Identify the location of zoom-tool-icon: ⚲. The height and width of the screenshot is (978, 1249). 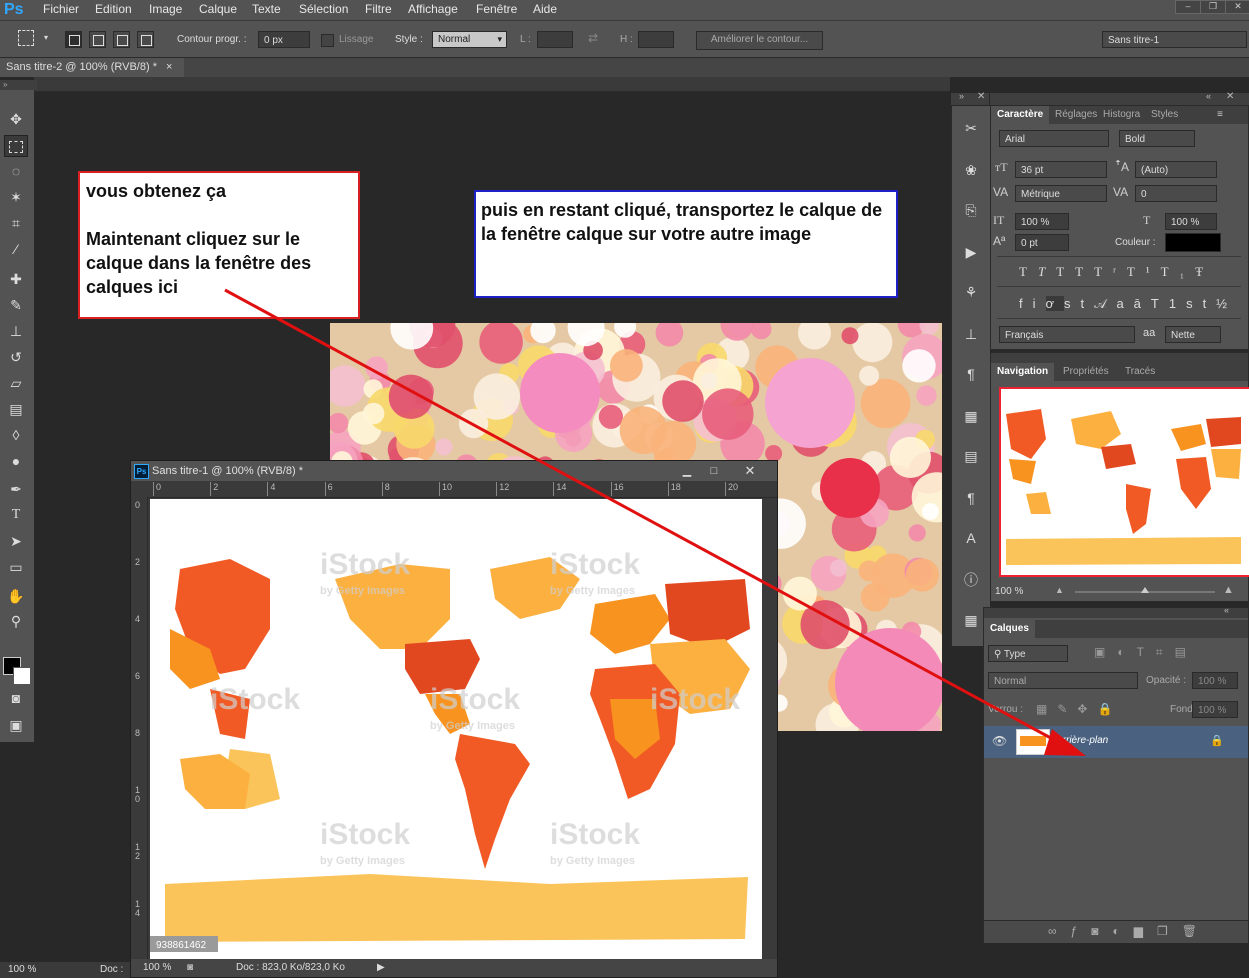
(16, 621).